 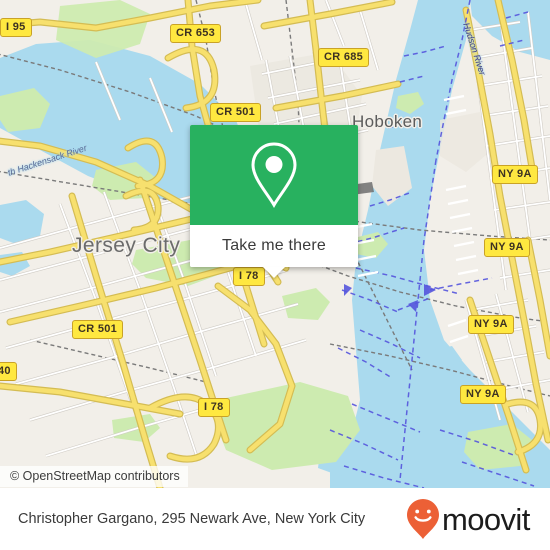 I want to click on map-pin-icon, so click(x=274, y=175).